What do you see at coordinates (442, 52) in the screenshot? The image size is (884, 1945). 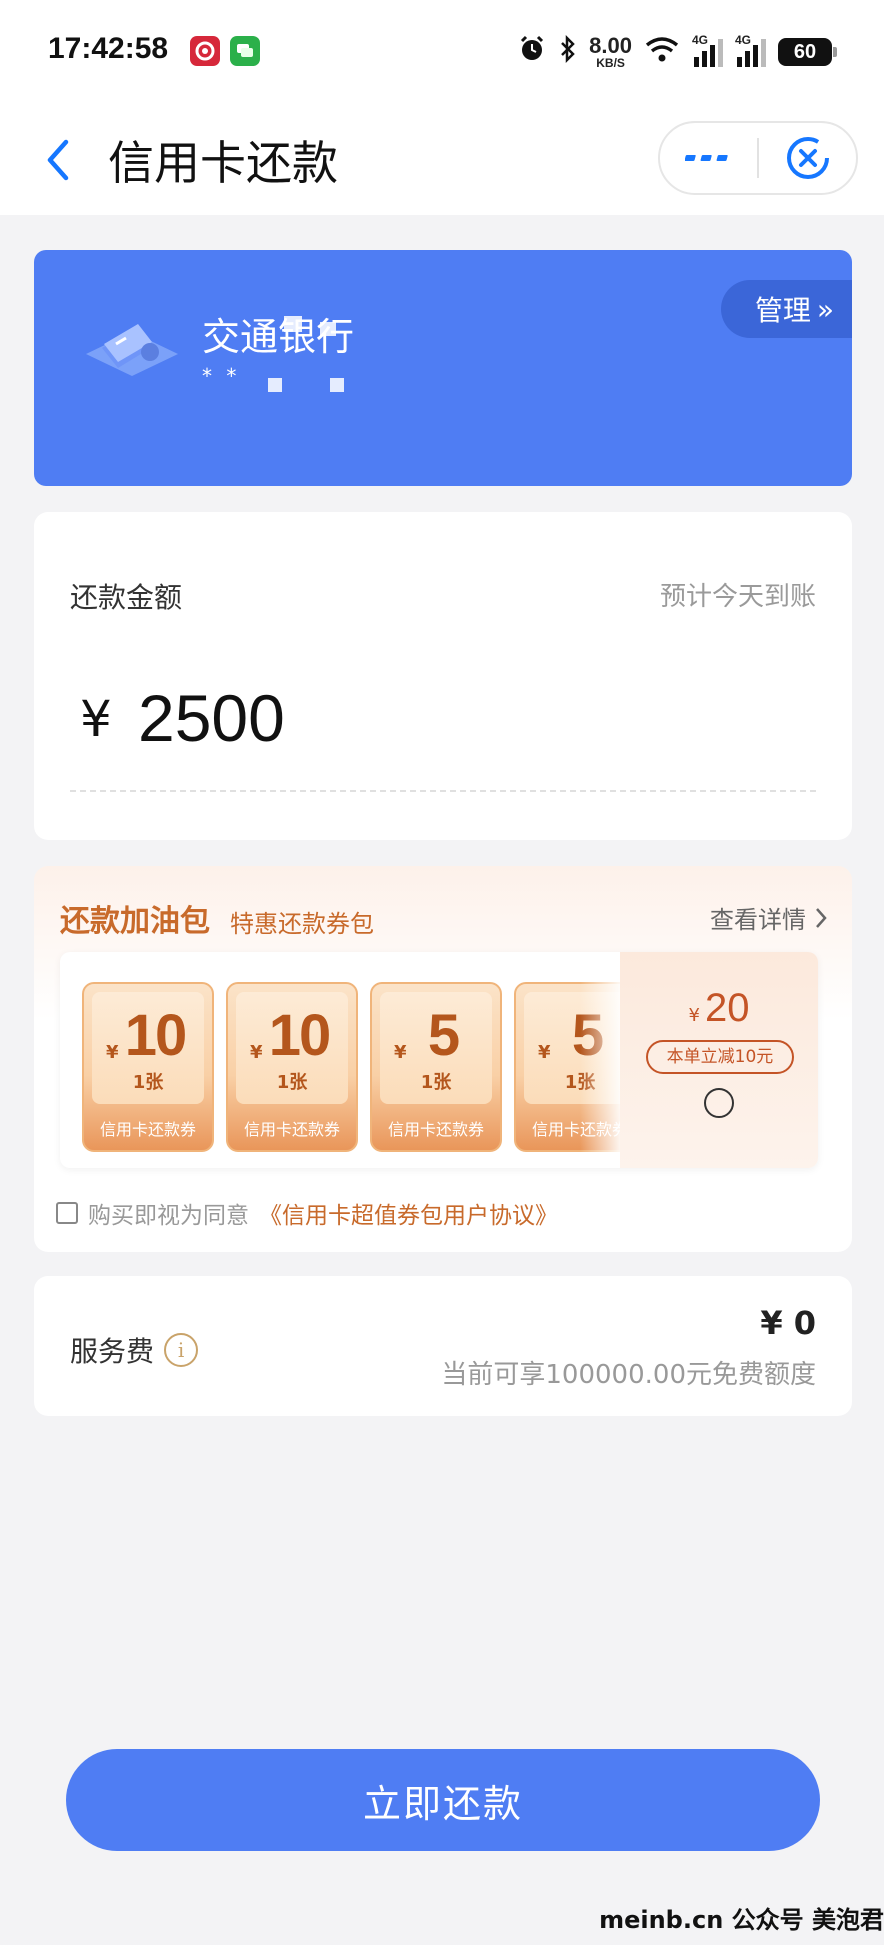 I see `status-bar: 17:42:58 8.00 KB/S 4G 4G 60` at bounding box center [442, 52].